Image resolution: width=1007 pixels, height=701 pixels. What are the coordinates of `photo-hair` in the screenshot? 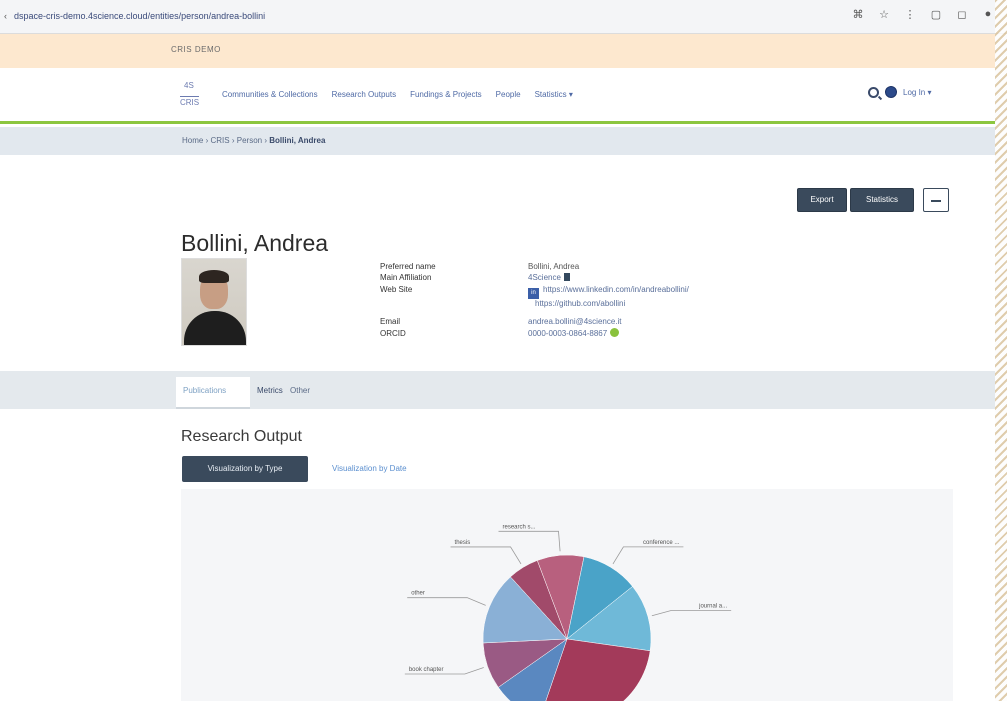 It's located at (214, 276).